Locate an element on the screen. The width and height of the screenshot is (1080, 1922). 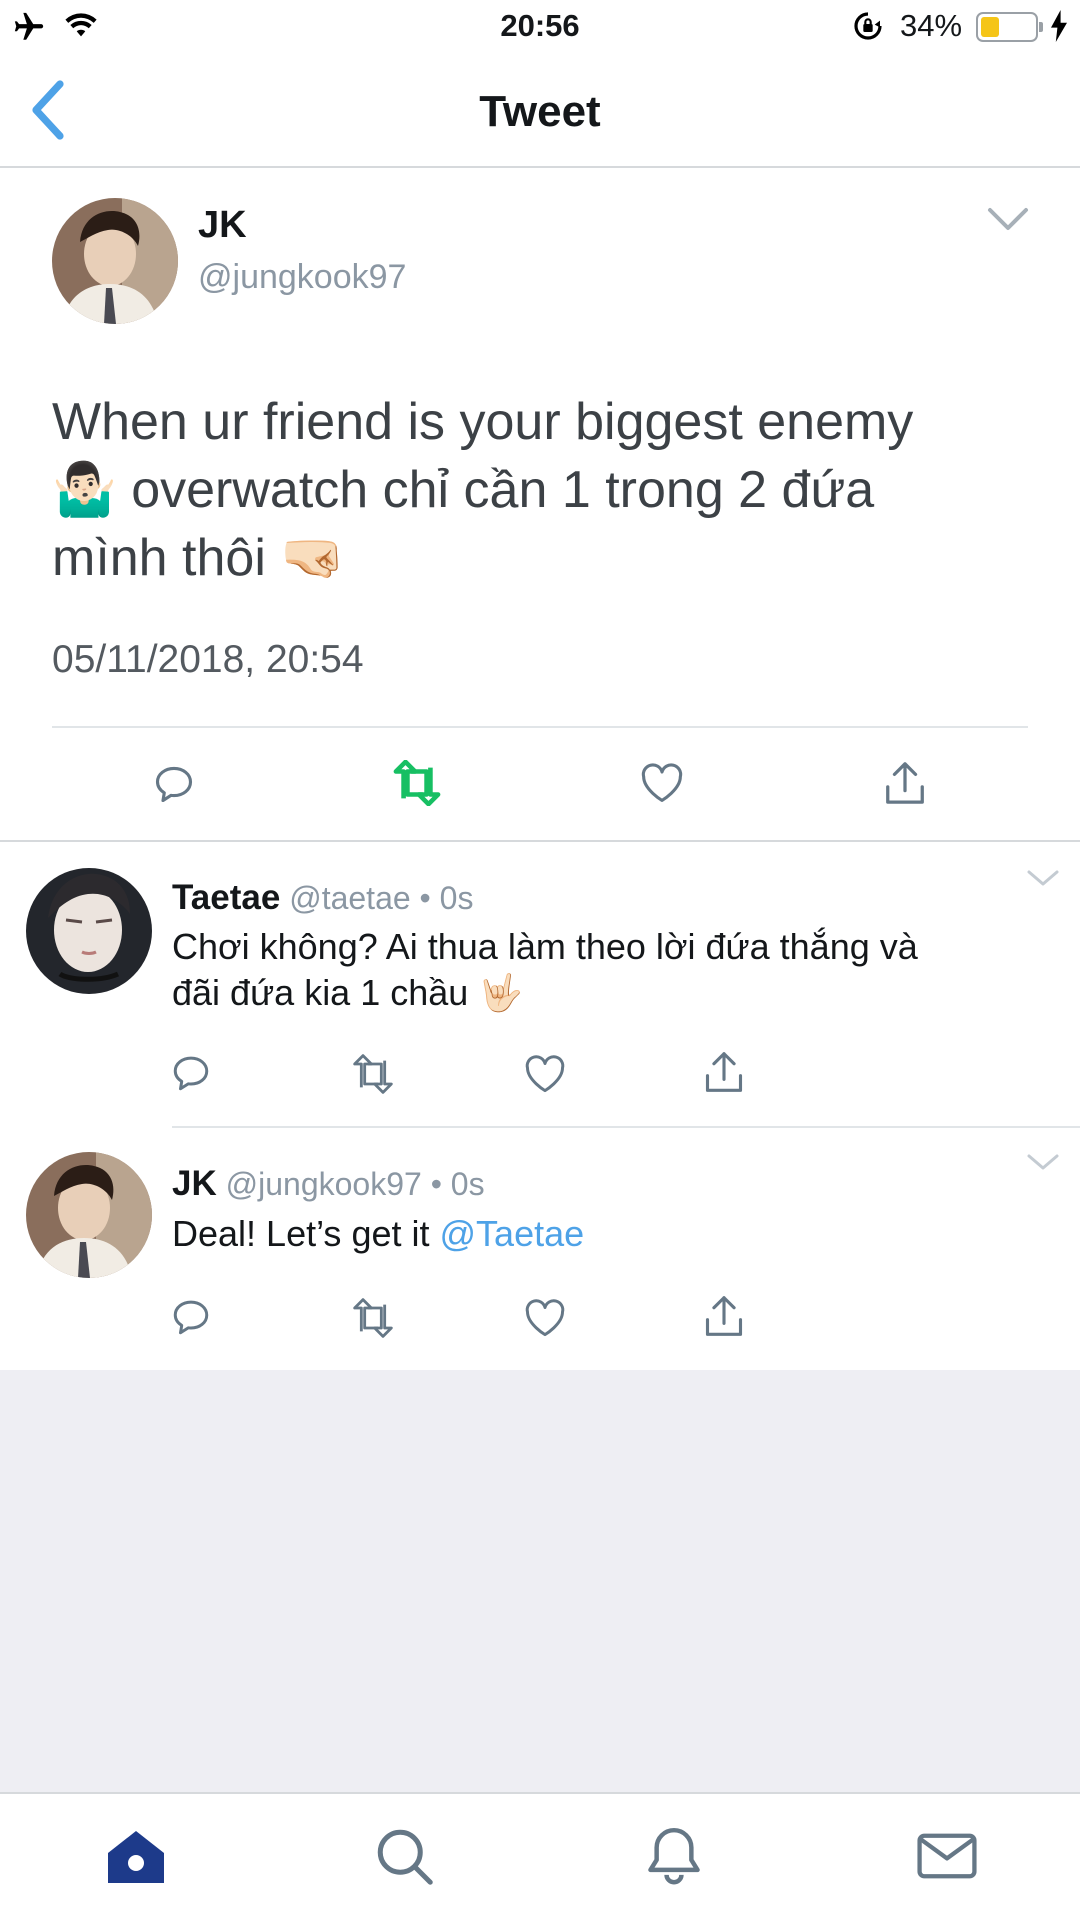
reply-author-handle: @jungkook97 is located at coordinates (324, 1184).